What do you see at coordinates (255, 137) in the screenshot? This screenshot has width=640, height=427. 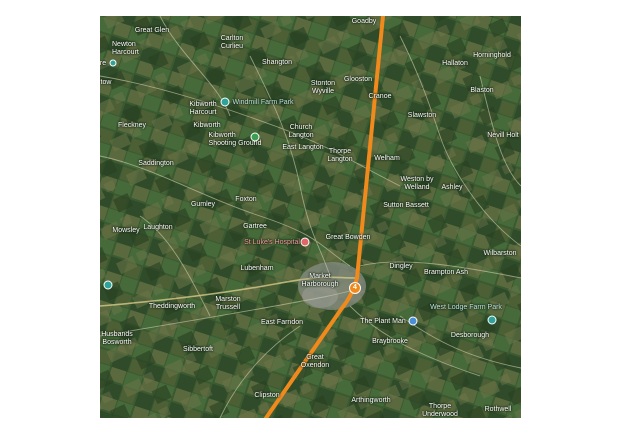 I see `shooting-ground-icon` at bounding box center [255, 137].